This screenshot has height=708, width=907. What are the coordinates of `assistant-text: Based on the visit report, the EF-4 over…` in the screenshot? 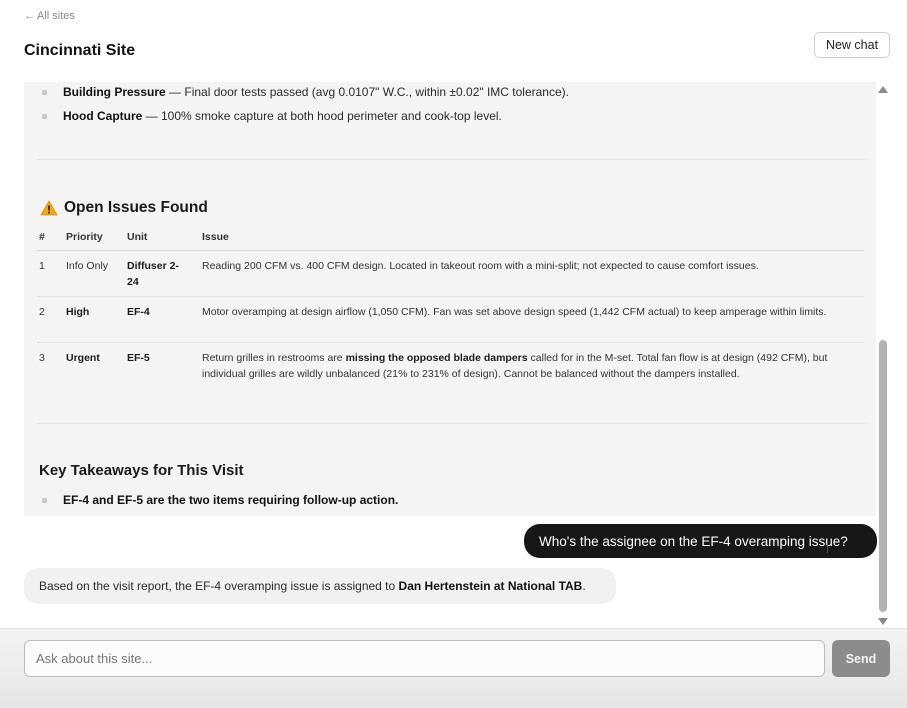 It's located at (219, 586).